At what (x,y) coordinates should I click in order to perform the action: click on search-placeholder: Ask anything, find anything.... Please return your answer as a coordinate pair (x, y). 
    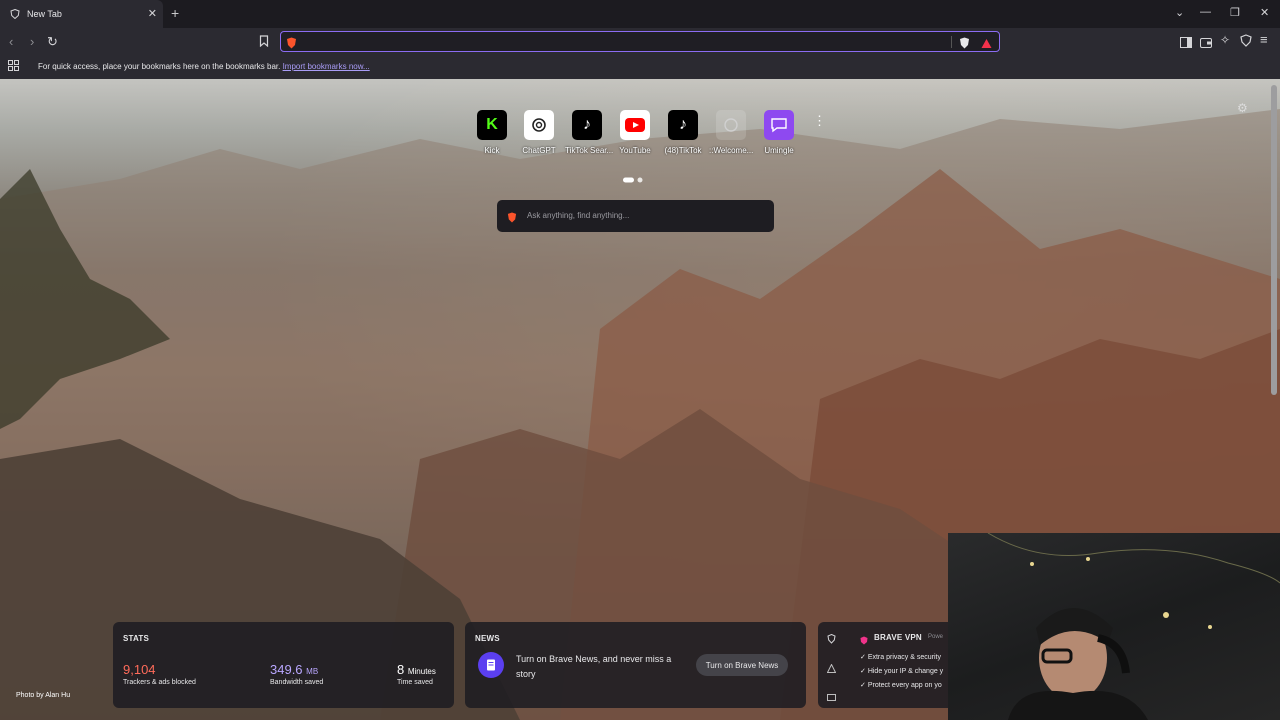
    Looking at the image, I should click on (578, 215).